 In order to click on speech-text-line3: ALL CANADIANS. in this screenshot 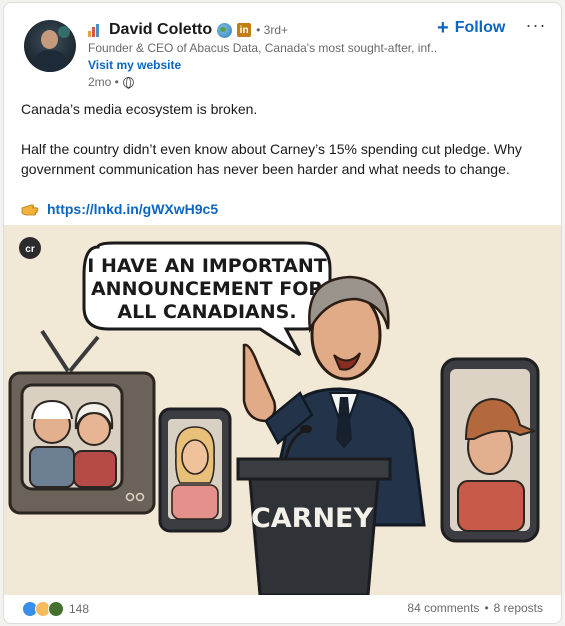, I will do `click(206, 312)`.